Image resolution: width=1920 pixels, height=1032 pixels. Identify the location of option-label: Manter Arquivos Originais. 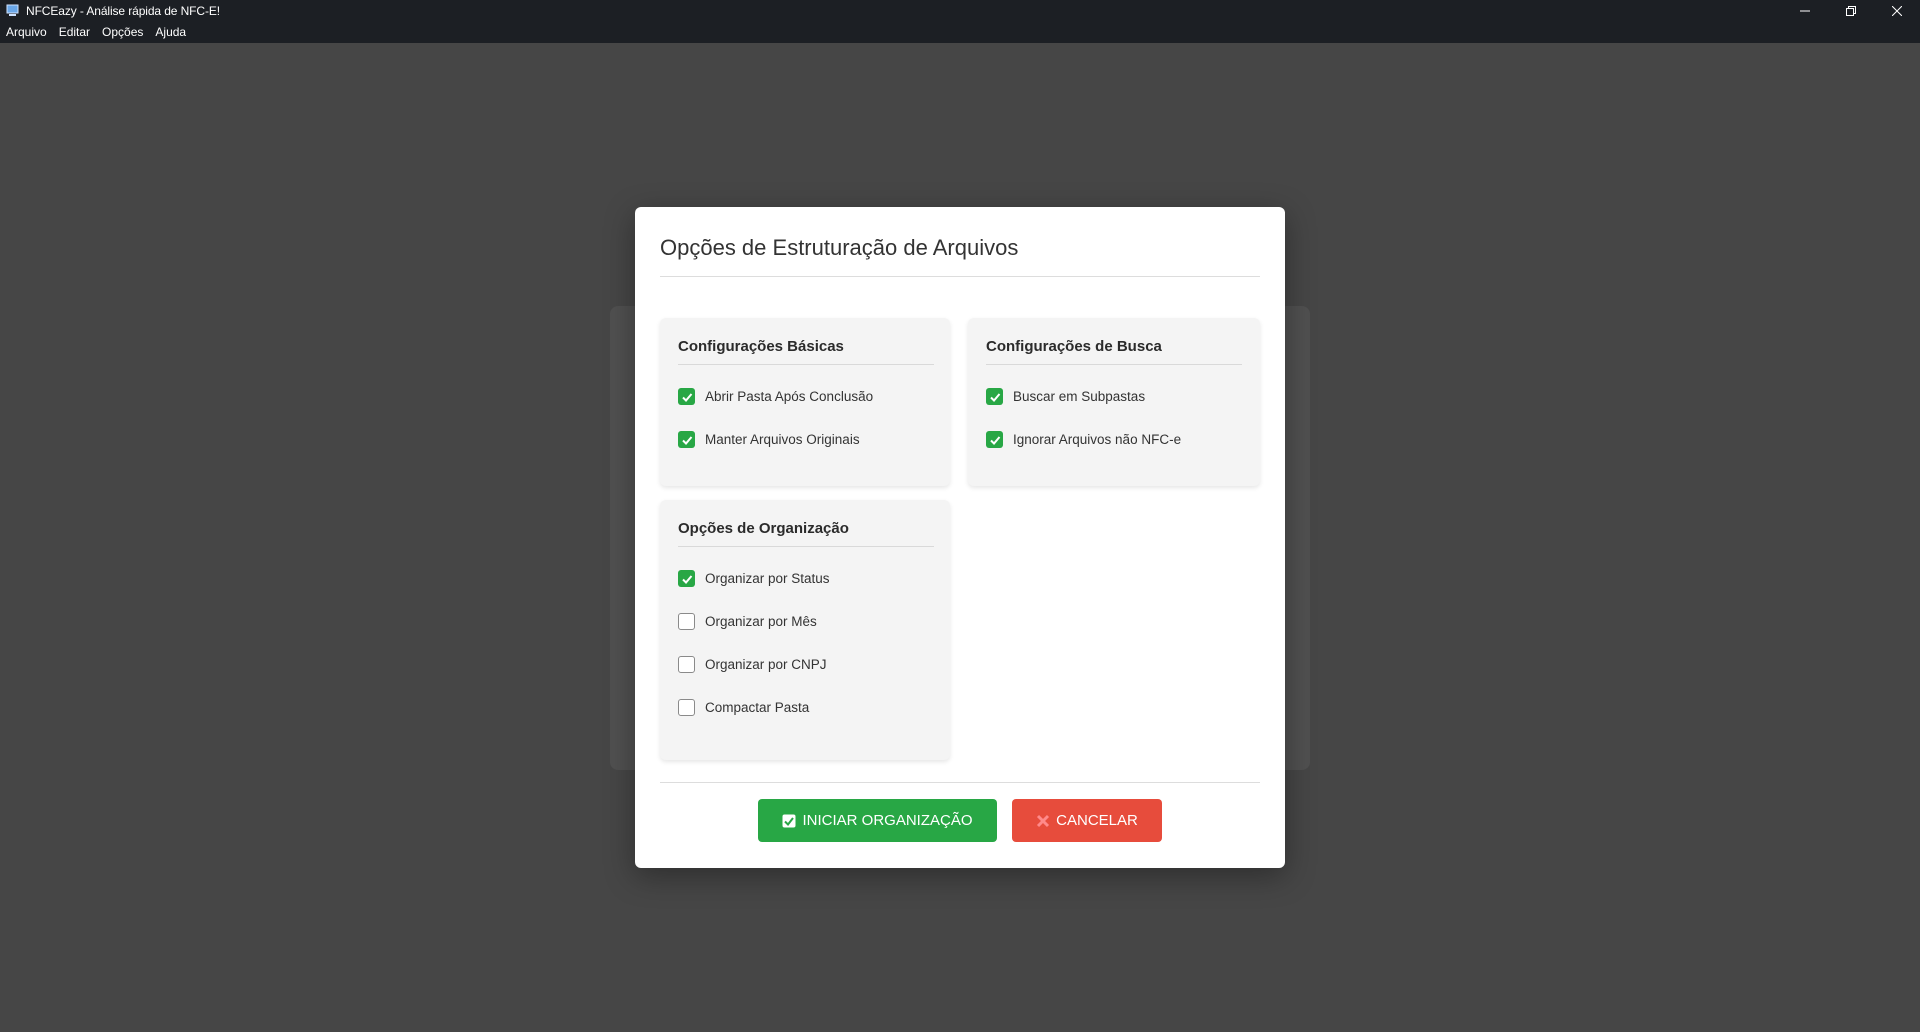
(782, 439).